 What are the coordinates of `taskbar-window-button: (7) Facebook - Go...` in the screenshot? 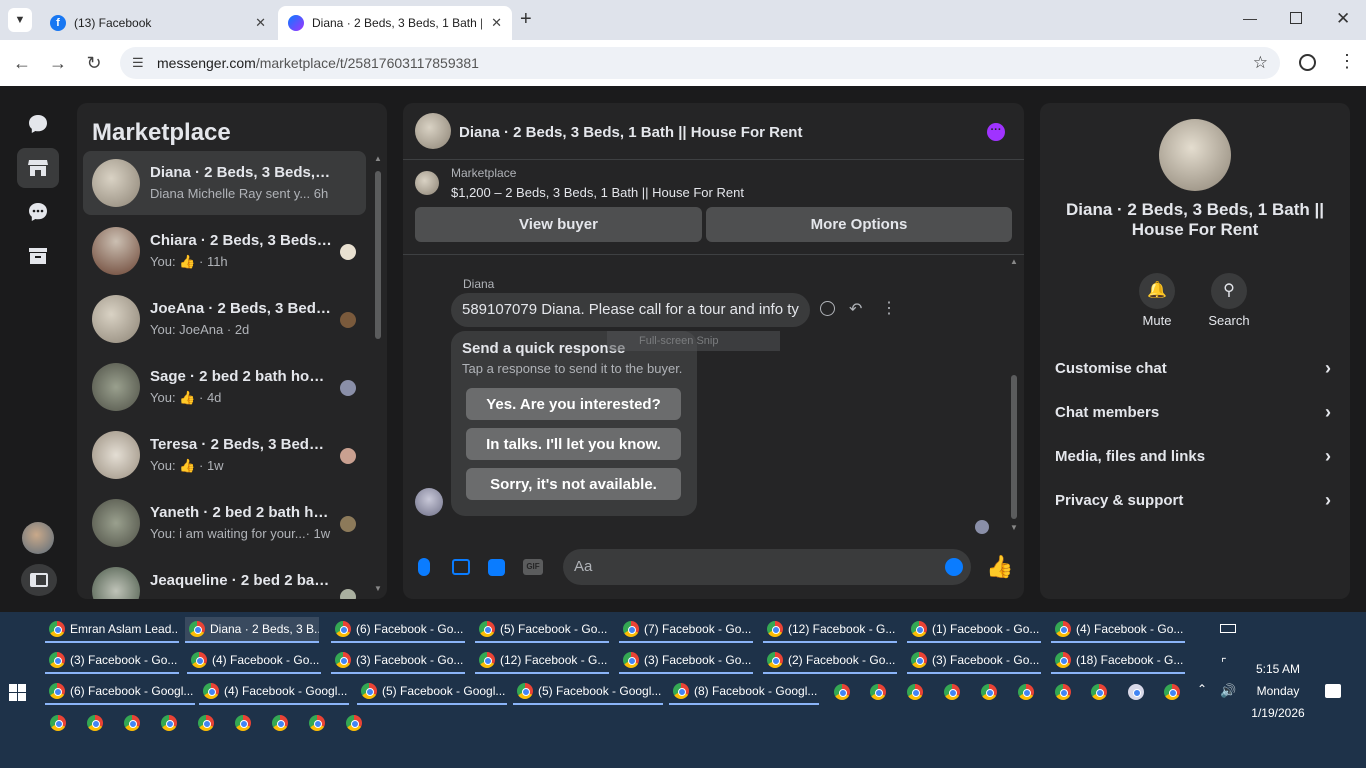 It's located at (686, 630).